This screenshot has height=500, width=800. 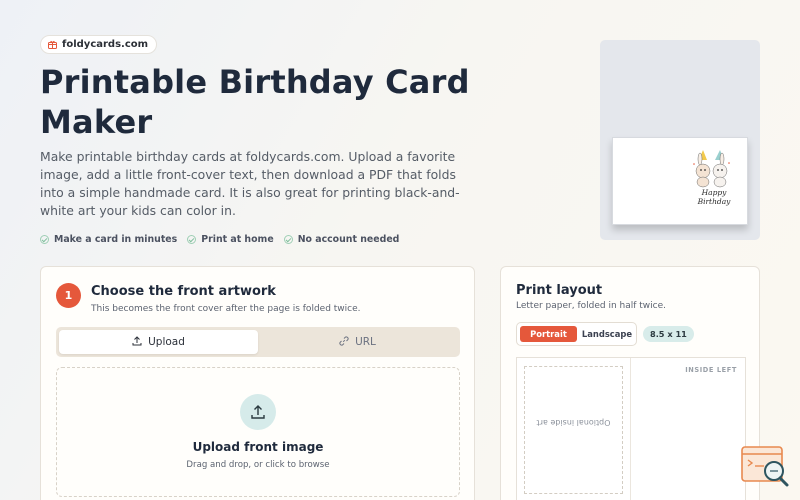 I want to click on inside-art-slot: Optional inside art, so click(x=573, y=430).